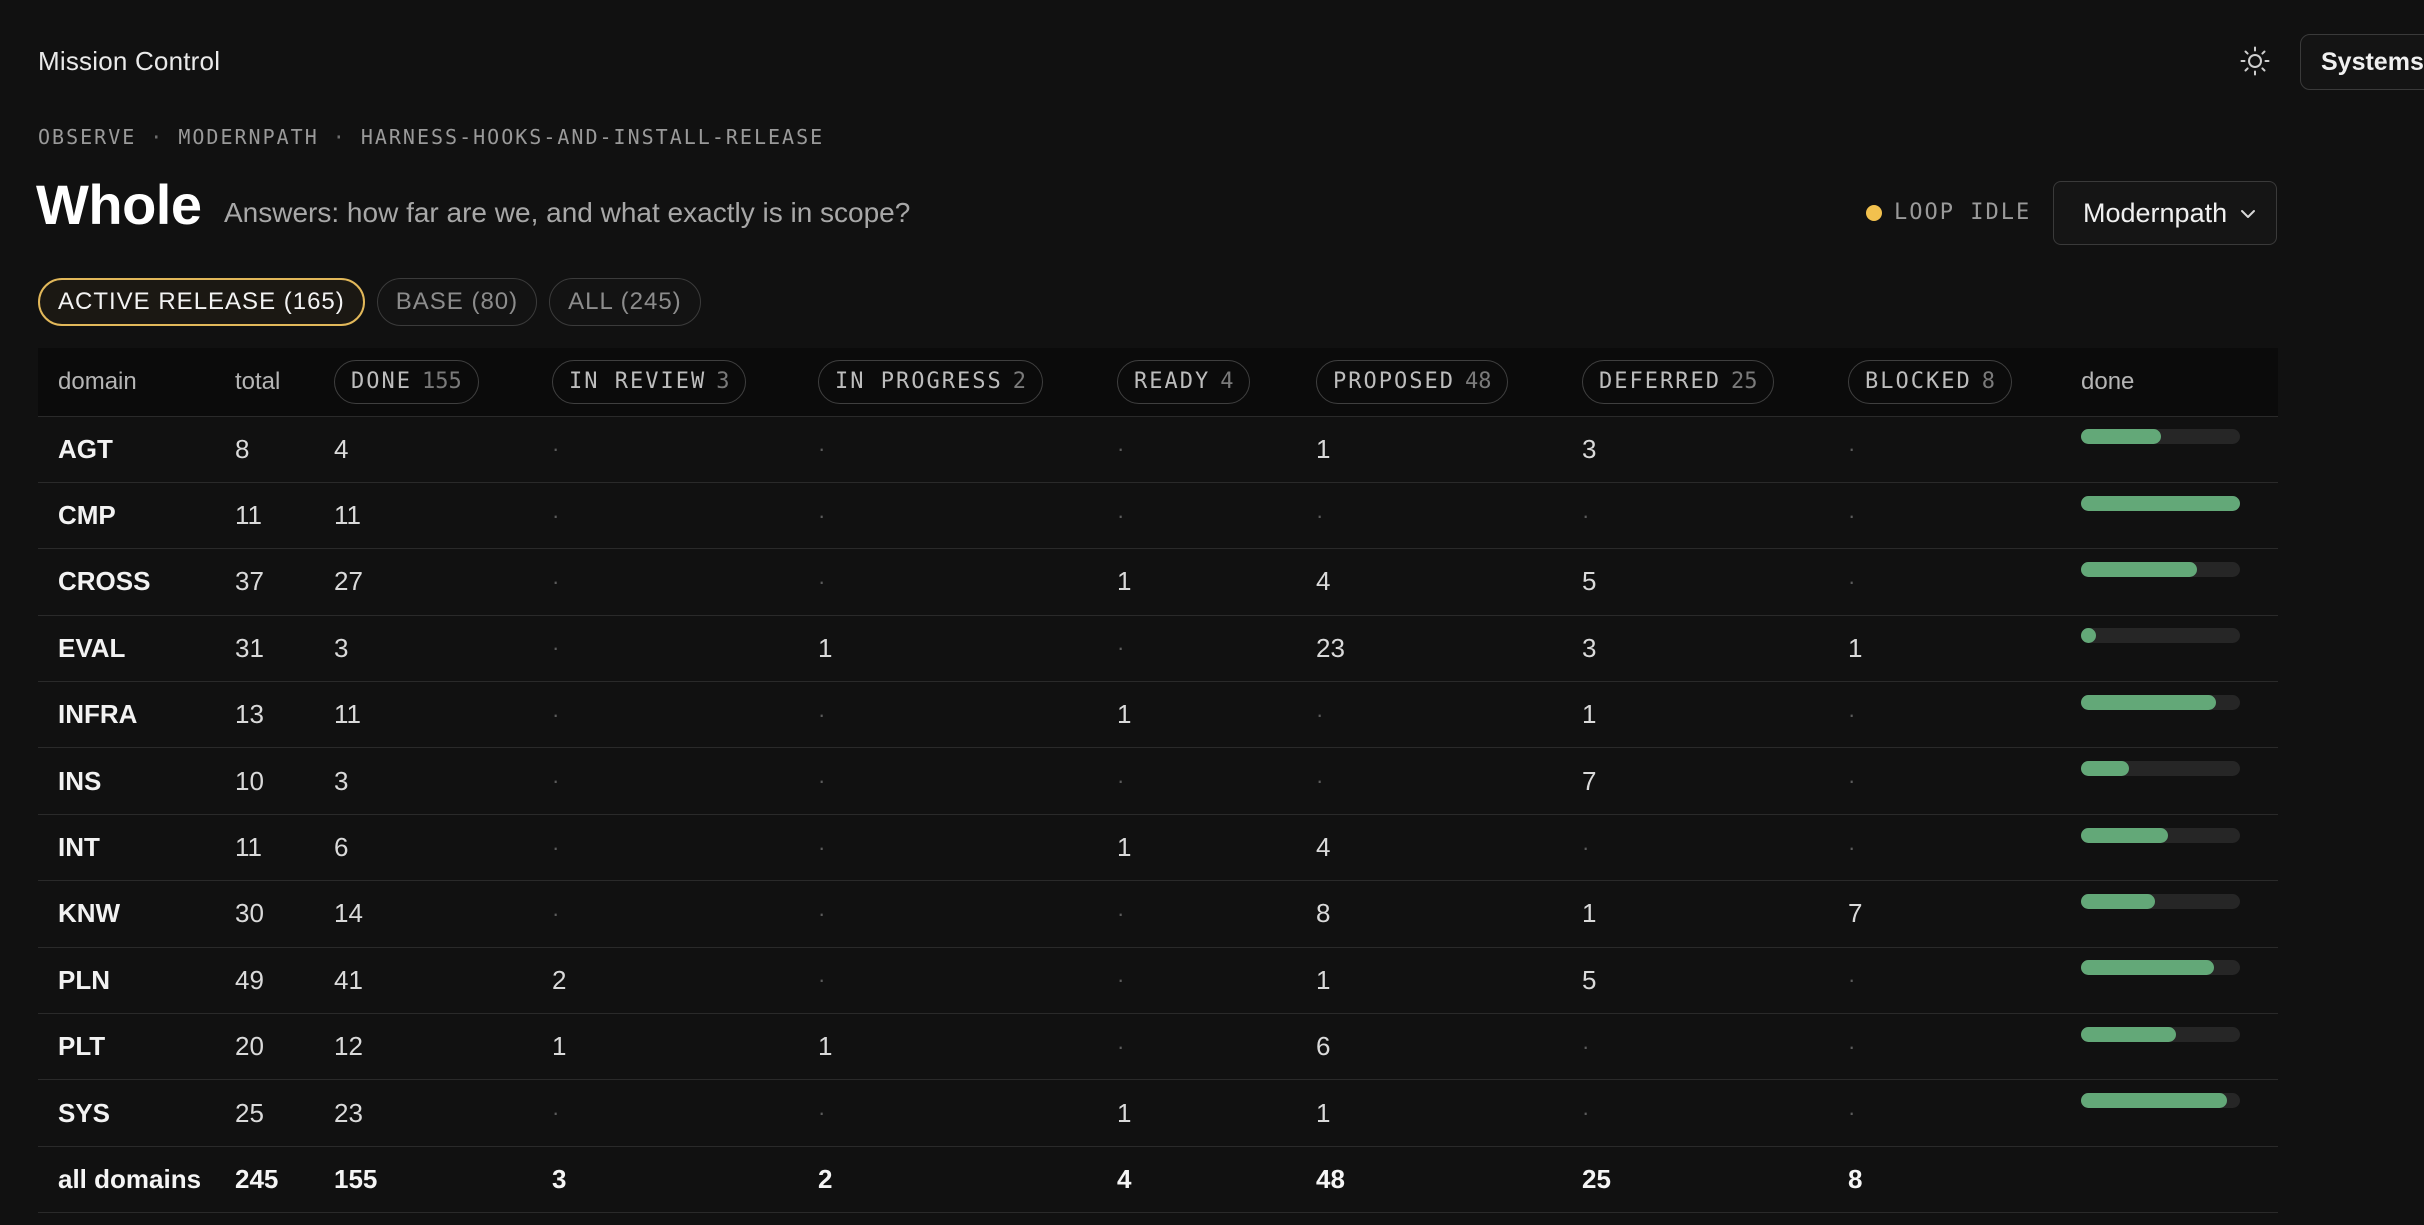  Describe the element at coordinates (1158, 1112) in the screenshot. I see `table-row: SYS 25 23 · · 1 1 · ·` at that location.